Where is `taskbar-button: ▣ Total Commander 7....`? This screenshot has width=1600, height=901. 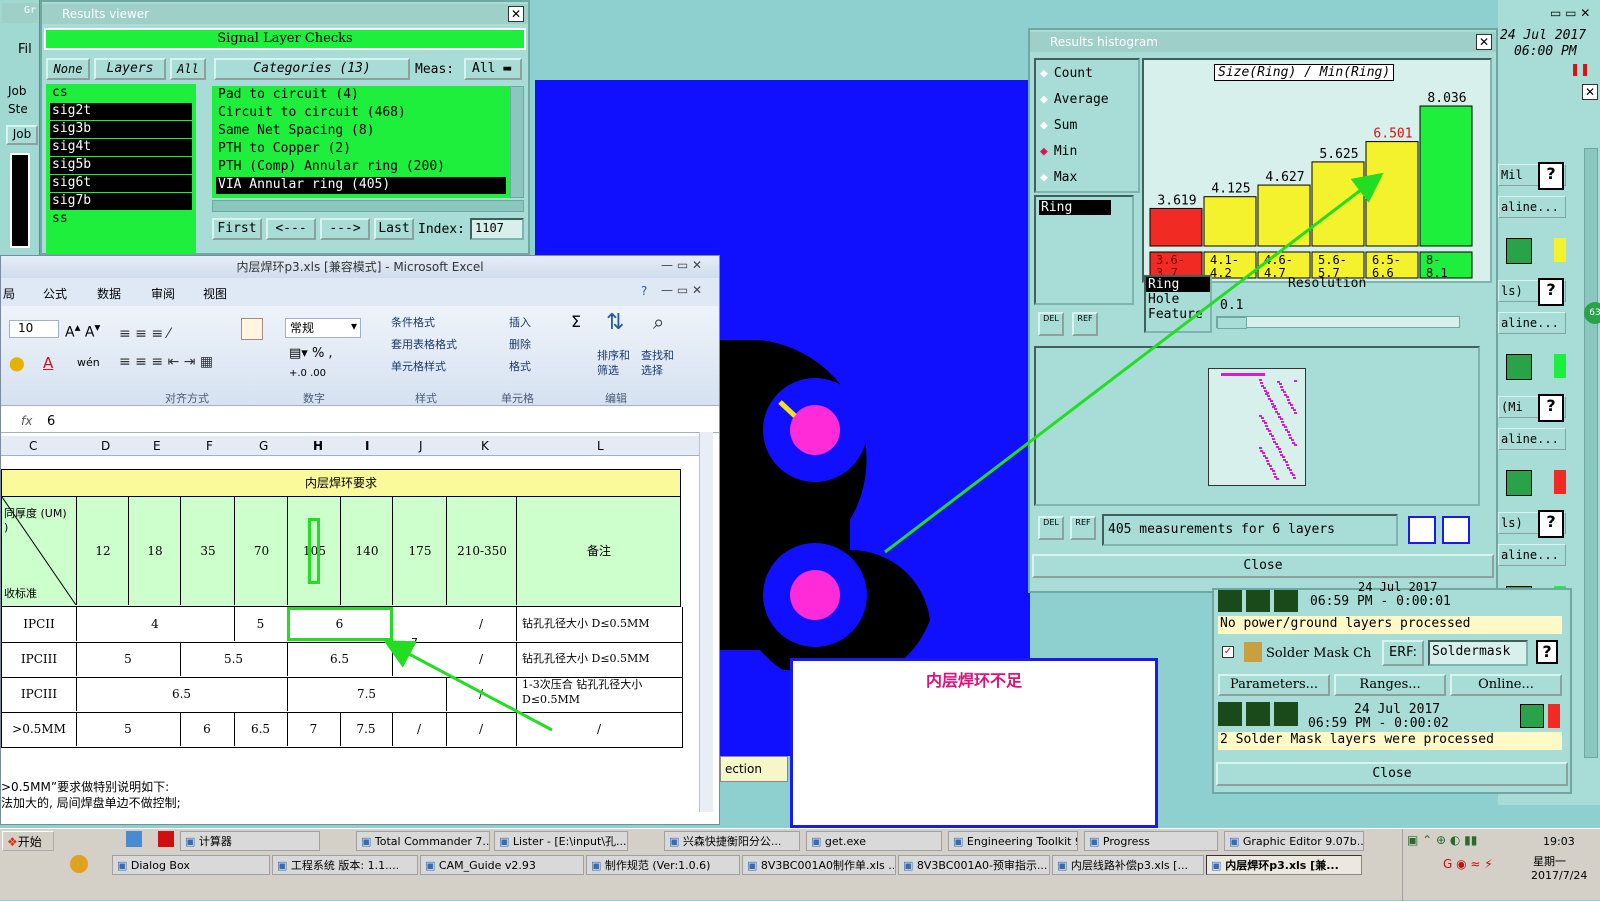 taskbar-button: ▣ Total Commander 7.... is located at coordinates (423, 841).